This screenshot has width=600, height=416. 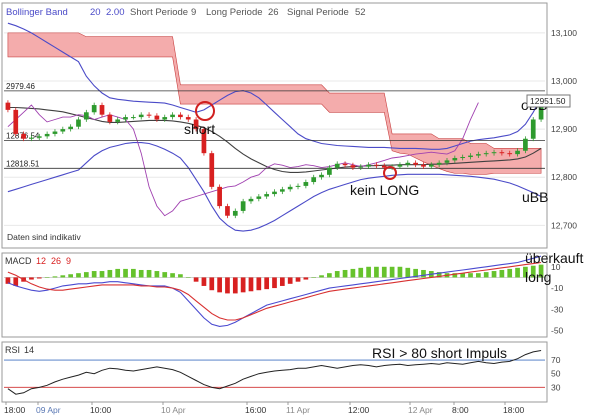 What do you see at coordinates (12, 350) in the screenshot?
I see `rsi-label: RSI` at bounding box center [12, 350].